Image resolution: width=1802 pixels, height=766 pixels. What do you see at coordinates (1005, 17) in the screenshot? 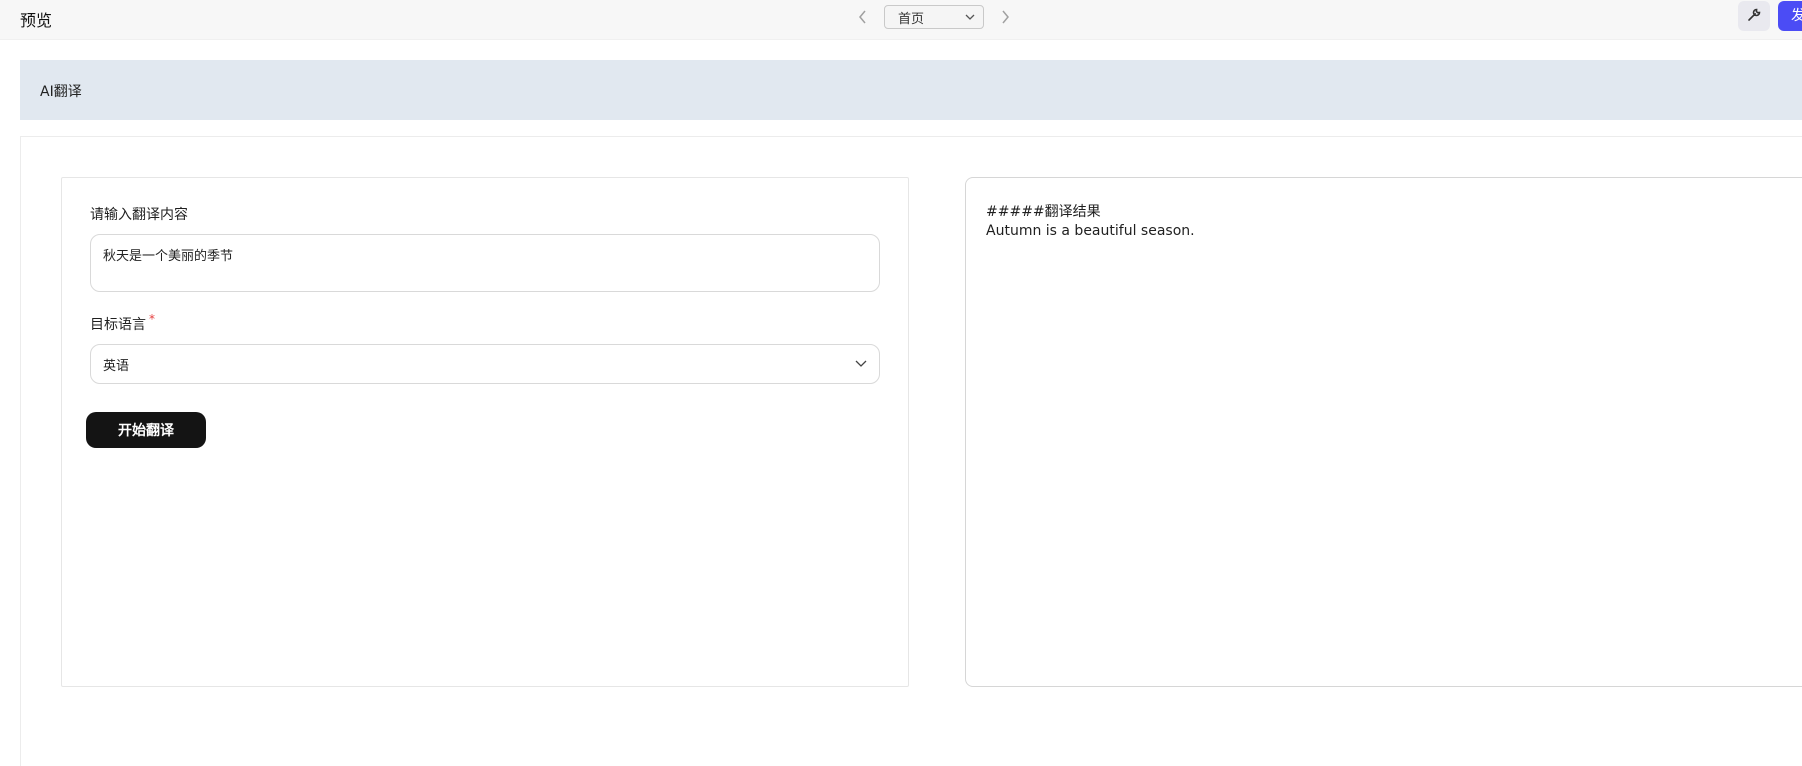
I see `chevron-right-icon` at bounding box center [1005, 17].